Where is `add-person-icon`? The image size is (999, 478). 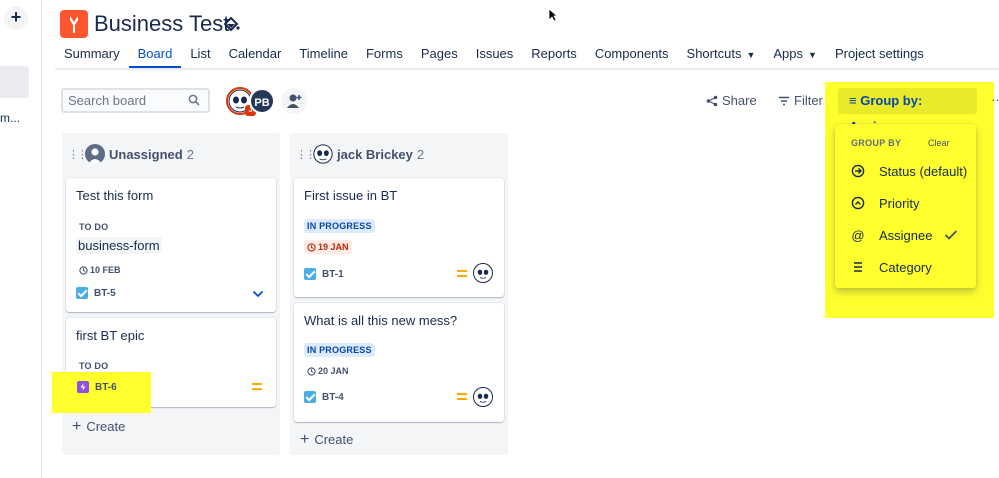
add-person-icon is located at coordinates (294, 101).